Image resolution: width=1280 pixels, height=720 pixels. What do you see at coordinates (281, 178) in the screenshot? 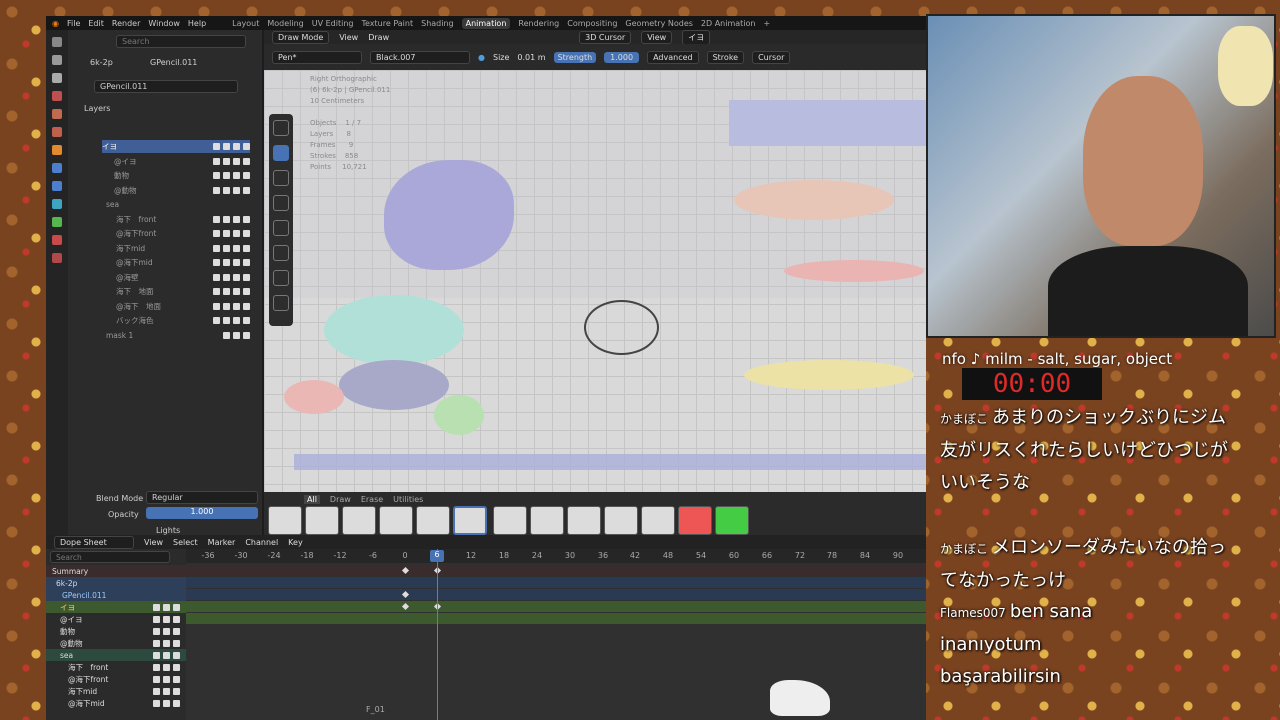
I see `erase-tool-icon` at bounding box center [281, 178].